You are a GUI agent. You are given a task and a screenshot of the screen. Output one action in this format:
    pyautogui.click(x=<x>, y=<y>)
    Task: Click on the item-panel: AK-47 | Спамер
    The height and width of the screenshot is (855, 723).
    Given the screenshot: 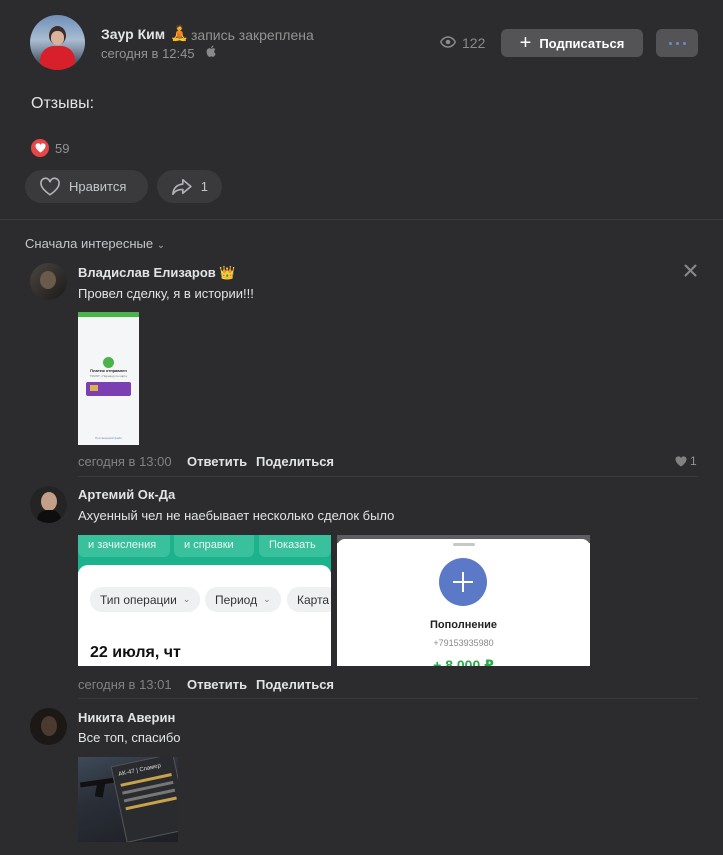 What is the action you would take?
    pyautogui.click(x=144, y=799)
    